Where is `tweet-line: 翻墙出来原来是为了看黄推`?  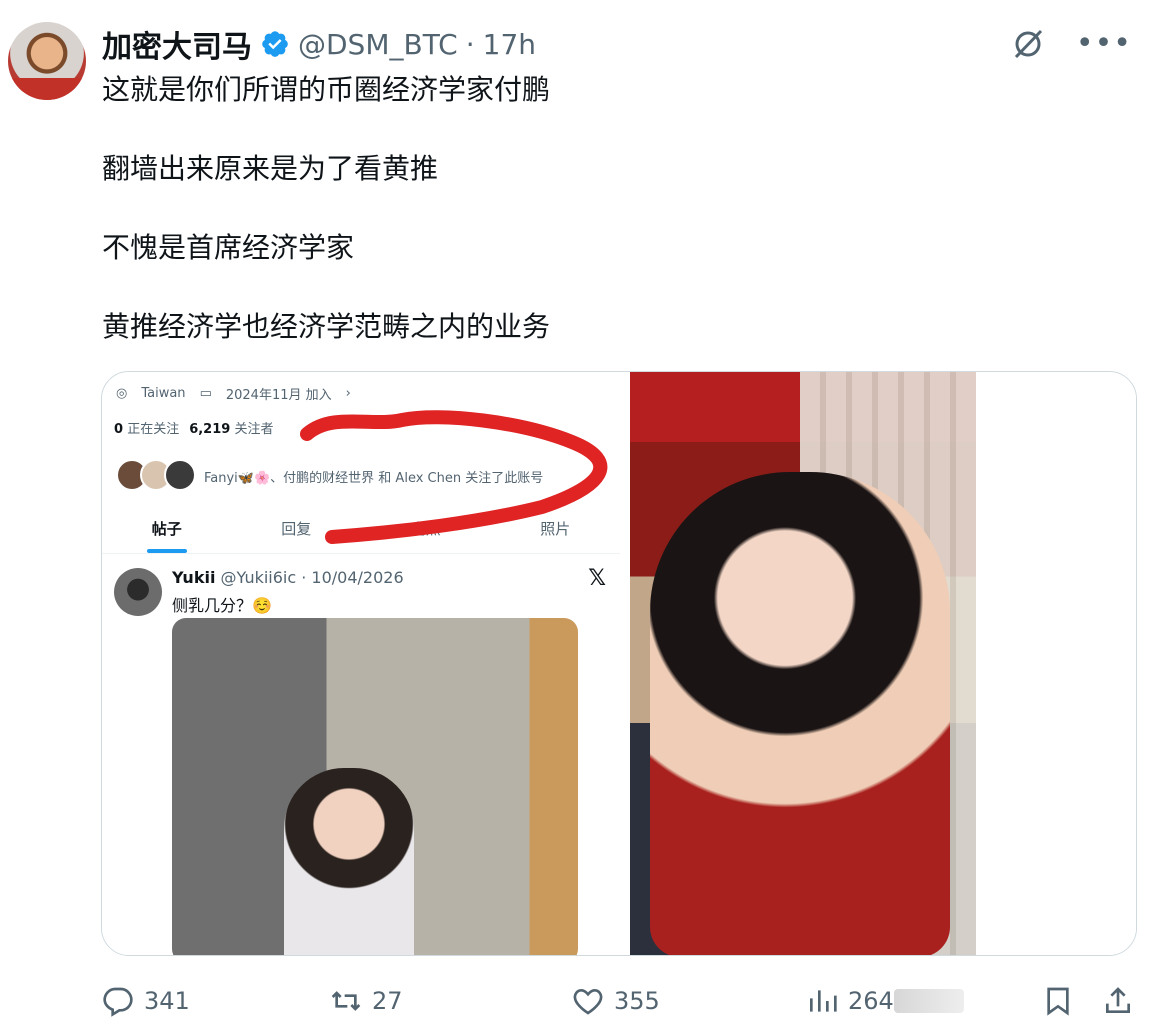
tweet-line: 翻墙出来原来是为了看黄推 is located at coordinates (270, 168).